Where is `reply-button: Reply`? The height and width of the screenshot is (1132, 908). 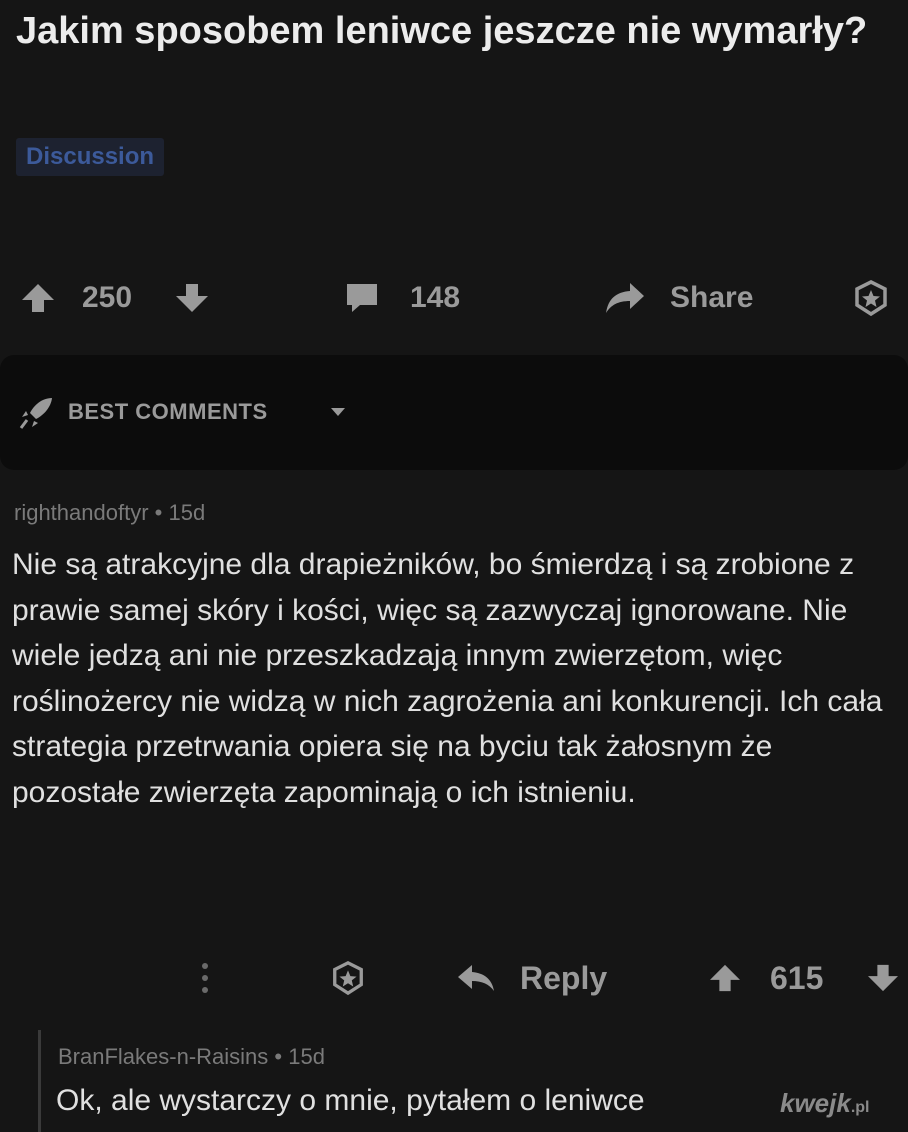
reply-button: Reply is located at coordinates (531, 978).